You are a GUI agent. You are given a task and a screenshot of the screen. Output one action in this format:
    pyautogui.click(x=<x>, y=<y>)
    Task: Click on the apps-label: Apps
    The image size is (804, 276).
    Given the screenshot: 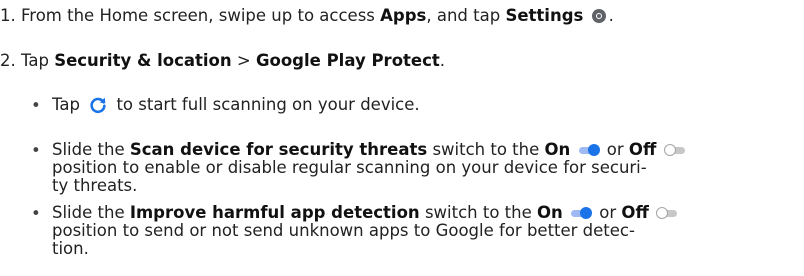 What is the action you would take?
    pyautogui.click(x=403, y=15)
    